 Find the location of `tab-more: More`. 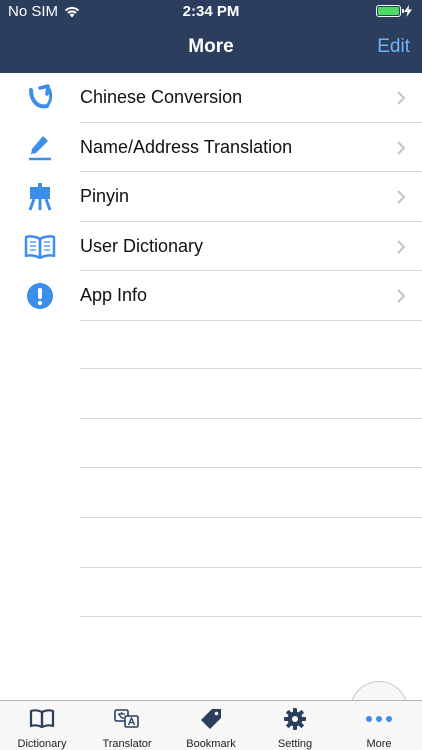

tab-more: More is located at coordinates (379, 725).